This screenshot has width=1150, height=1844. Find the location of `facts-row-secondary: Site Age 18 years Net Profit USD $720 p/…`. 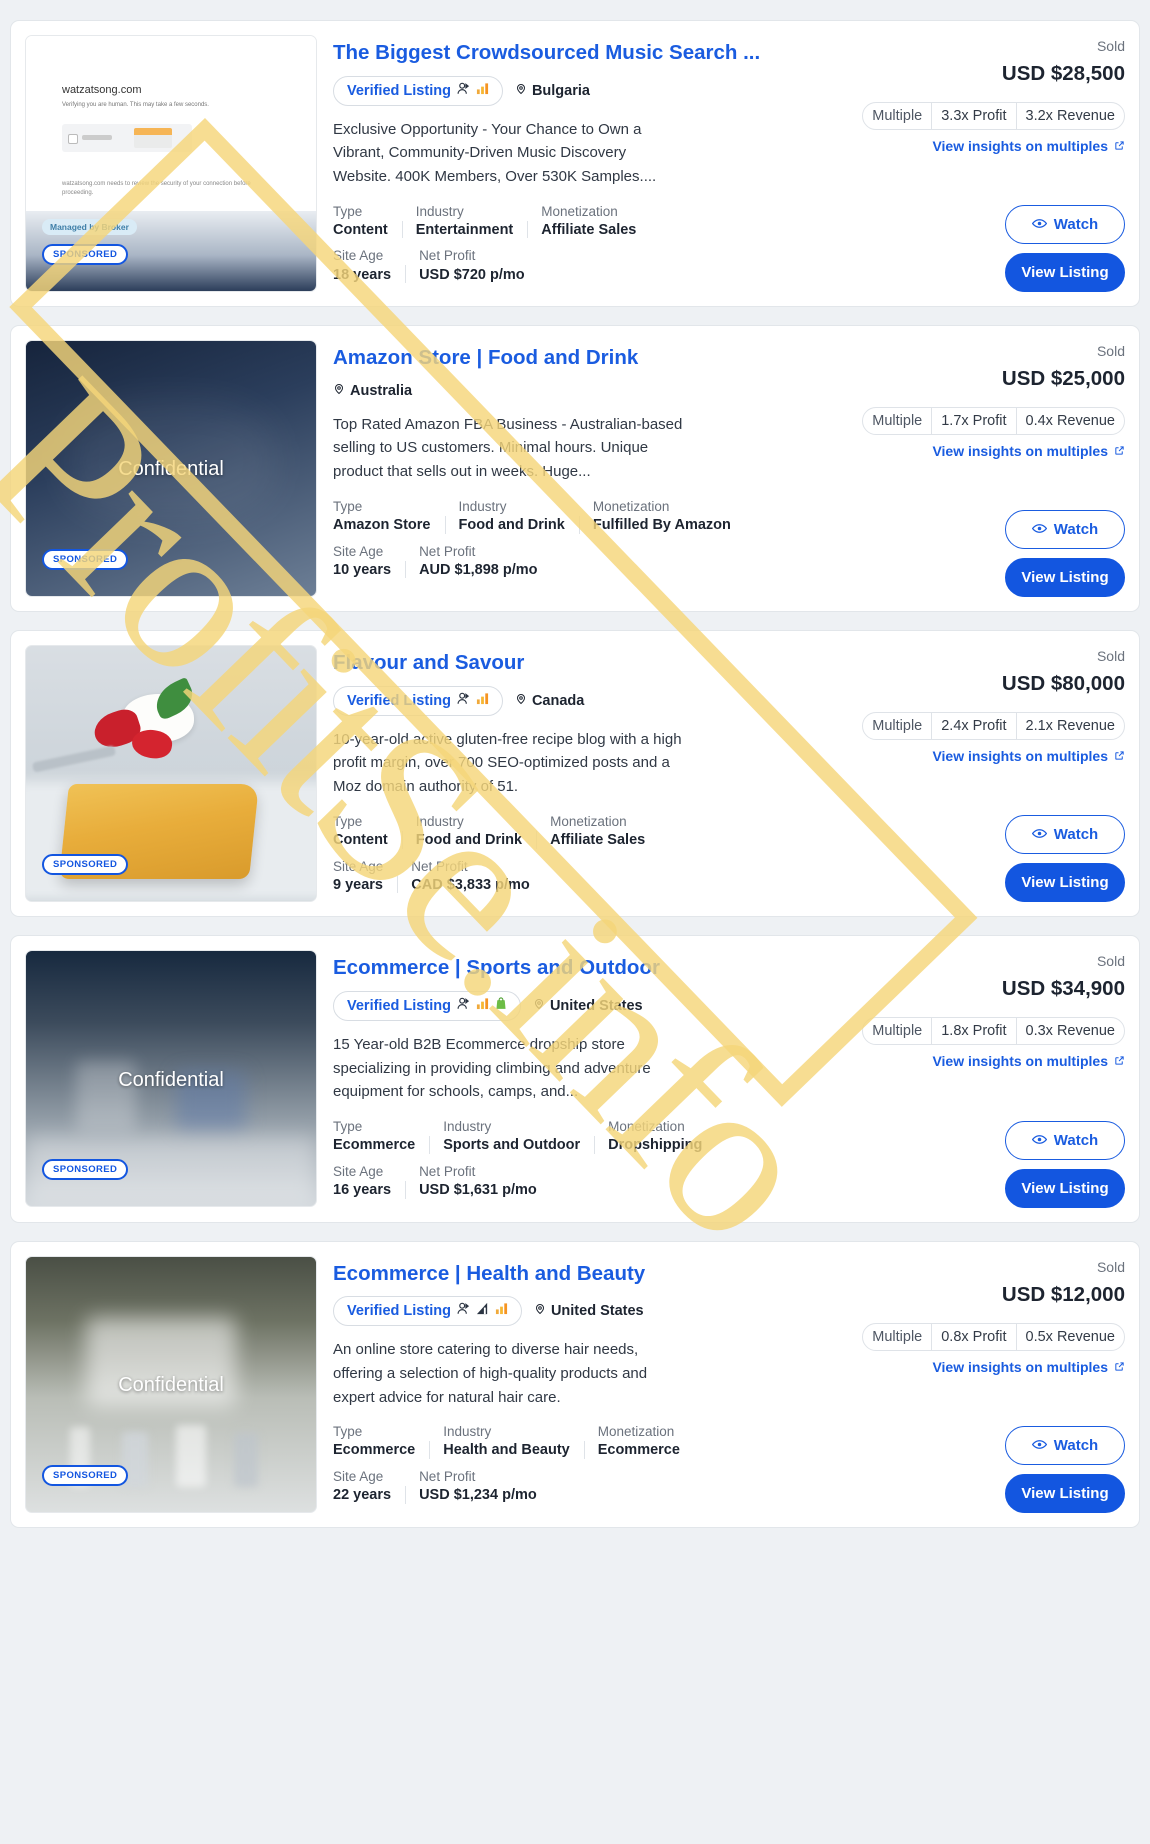

facts-row-secondary: Site Age 18 years Net Profit USD $720 p/… is located at coordinates (584, 266).